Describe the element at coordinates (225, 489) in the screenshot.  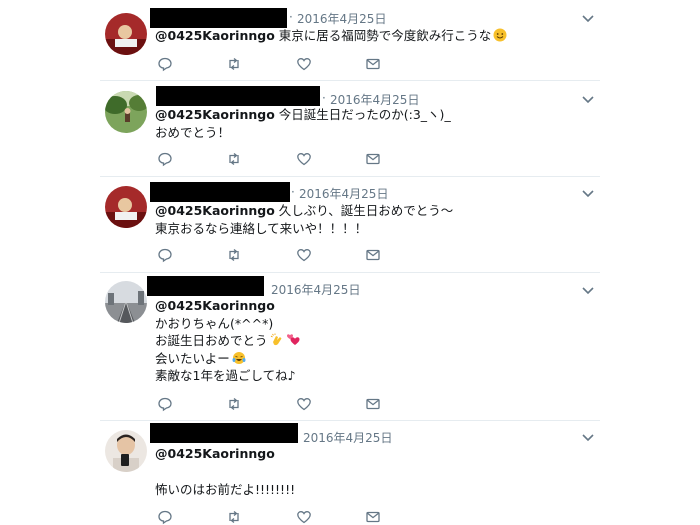
I see `tweet-line: 怖いのはお前だよ!!!!!!!!` at that location.